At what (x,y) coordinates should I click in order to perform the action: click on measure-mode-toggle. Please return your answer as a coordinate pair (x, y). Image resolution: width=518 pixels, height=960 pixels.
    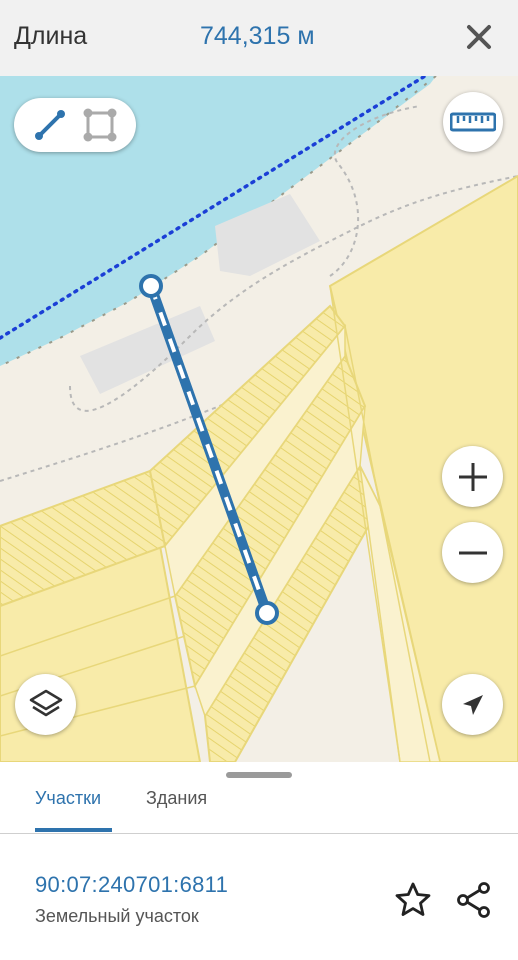
    Looking at the image, I should click on (75, 125).